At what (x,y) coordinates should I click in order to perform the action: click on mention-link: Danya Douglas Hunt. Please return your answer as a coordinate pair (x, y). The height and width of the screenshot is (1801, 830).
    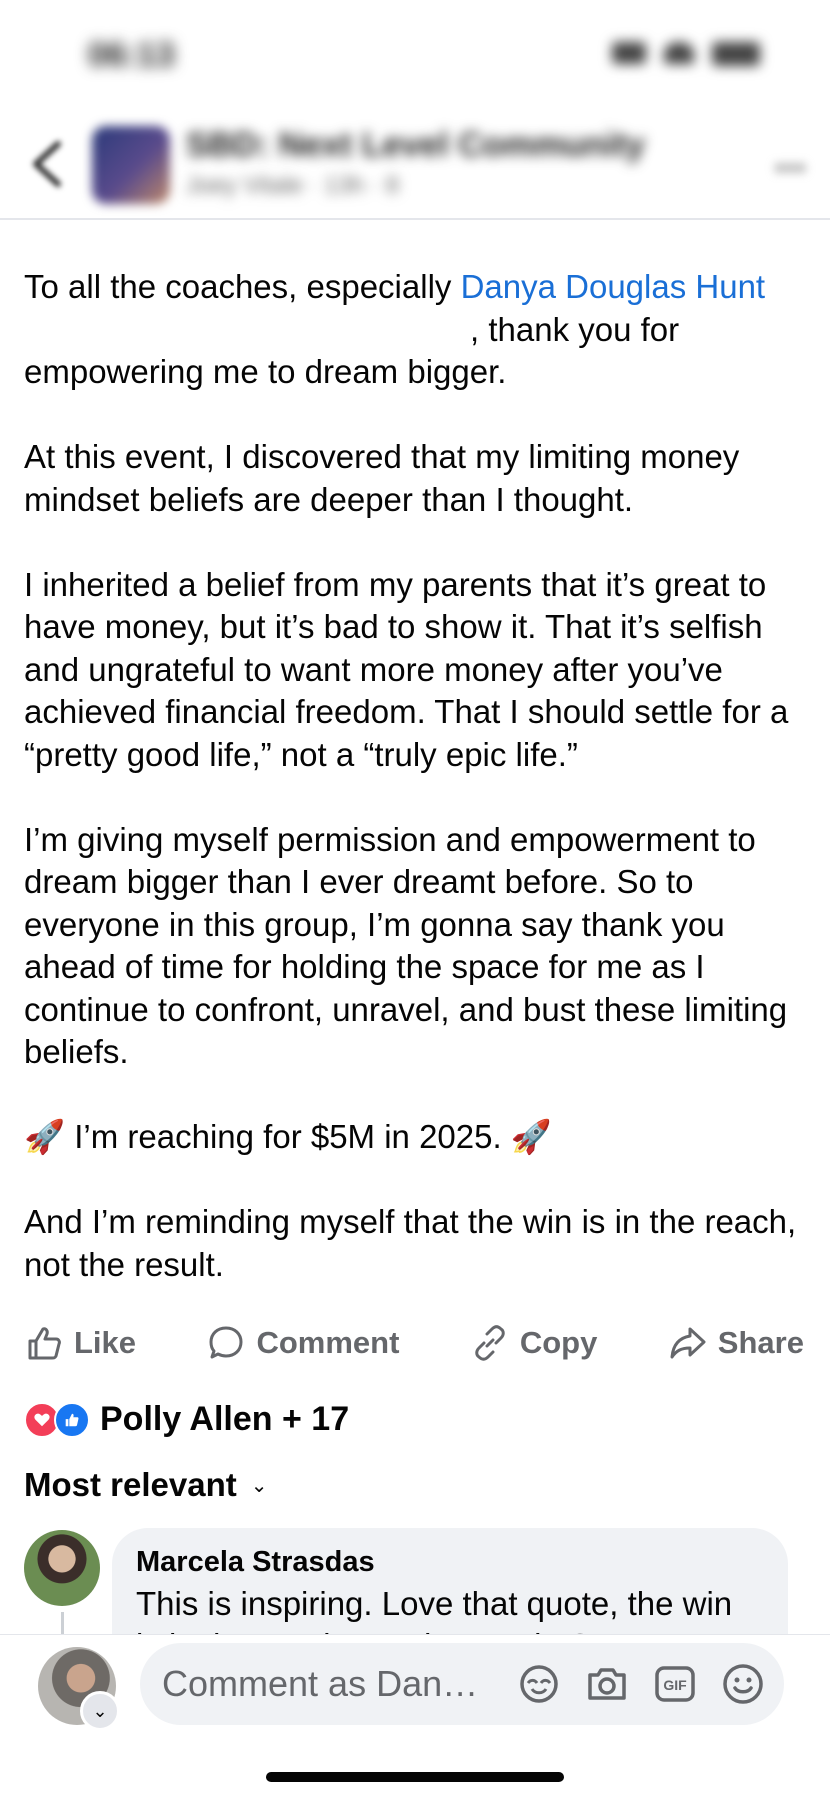
    Looking at the image, I should click on (613, 286).